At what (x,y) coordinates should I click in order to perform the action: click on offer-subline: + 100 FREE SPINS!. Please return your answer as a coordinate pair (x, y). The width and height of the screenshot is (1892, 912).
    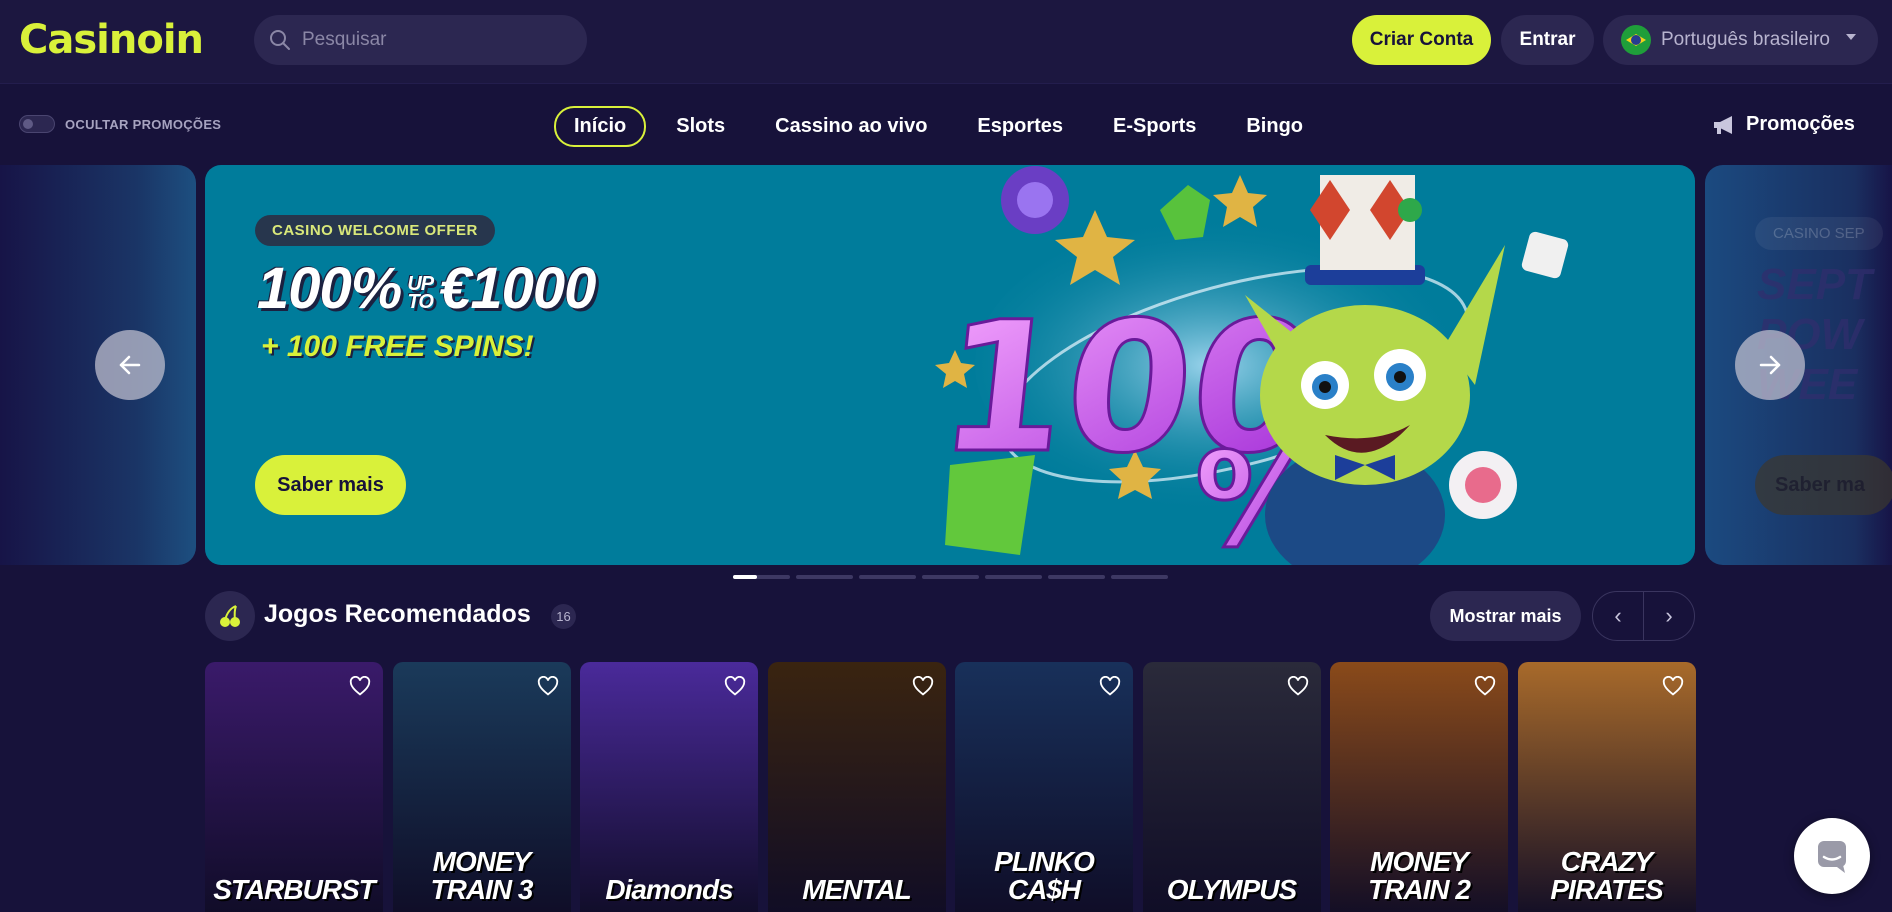
    Looking at the image, I should click on (397, 346).